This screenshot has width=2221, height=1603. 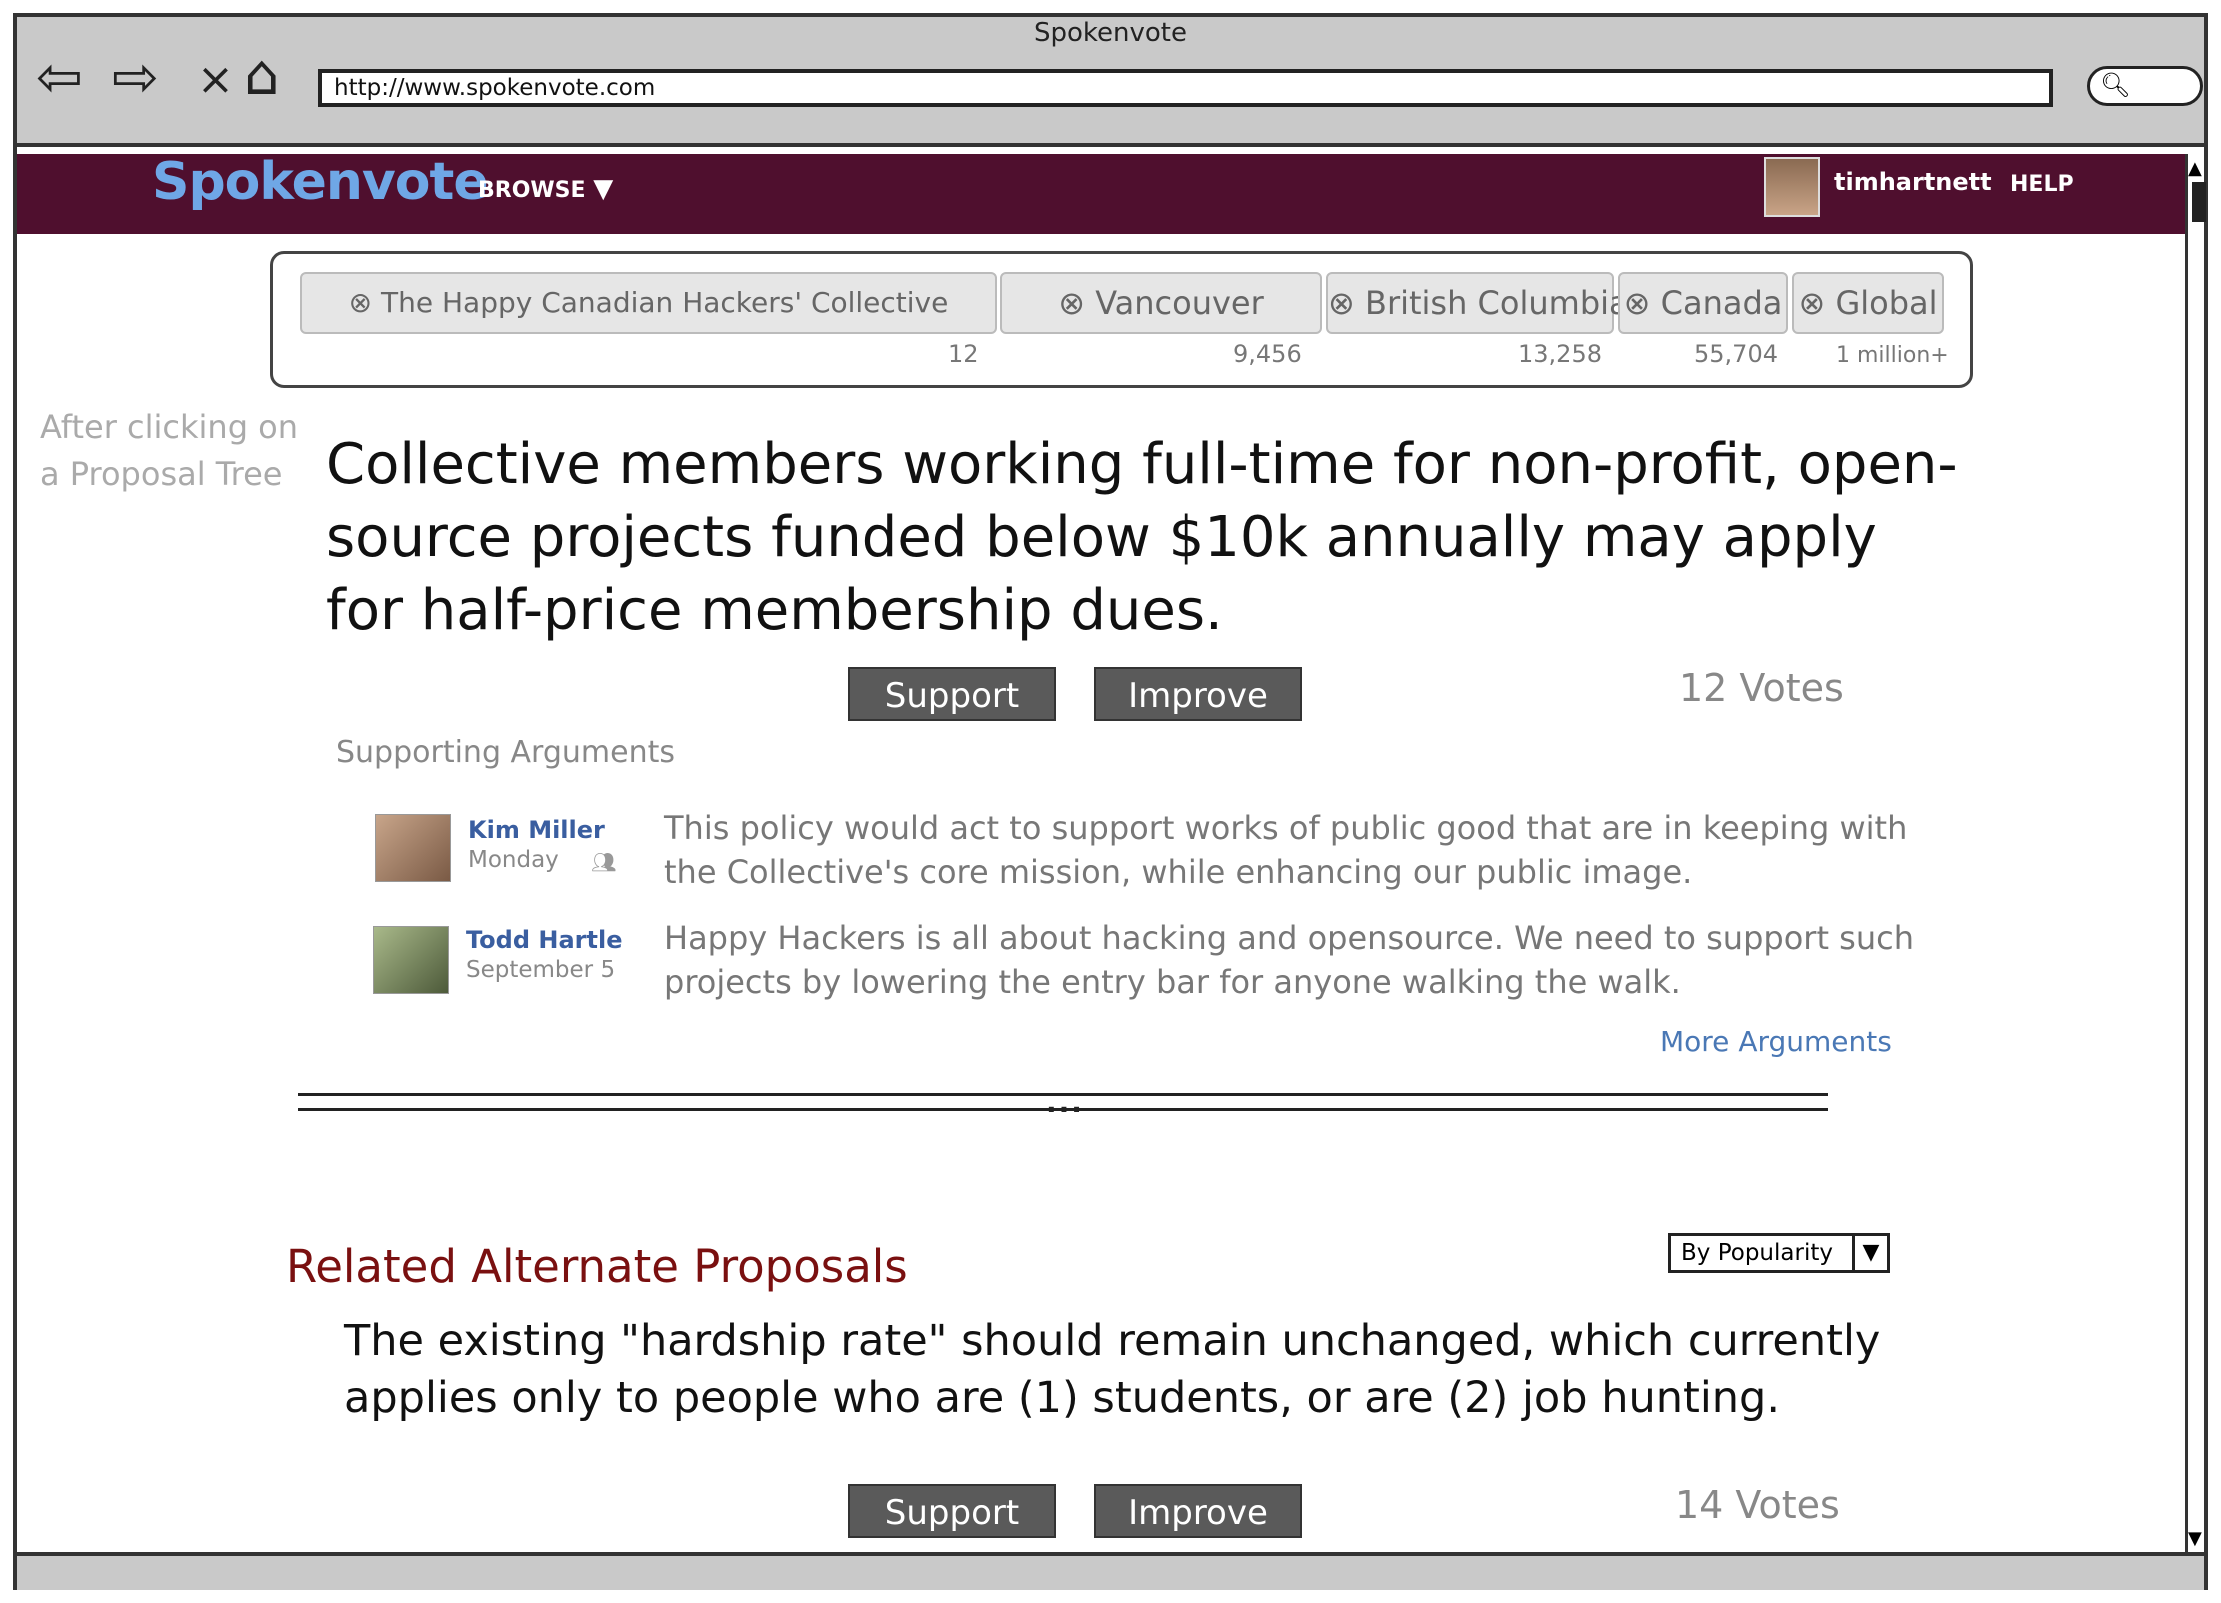 I want to click on home-icon: ⌂, so click(x=262, y=76).